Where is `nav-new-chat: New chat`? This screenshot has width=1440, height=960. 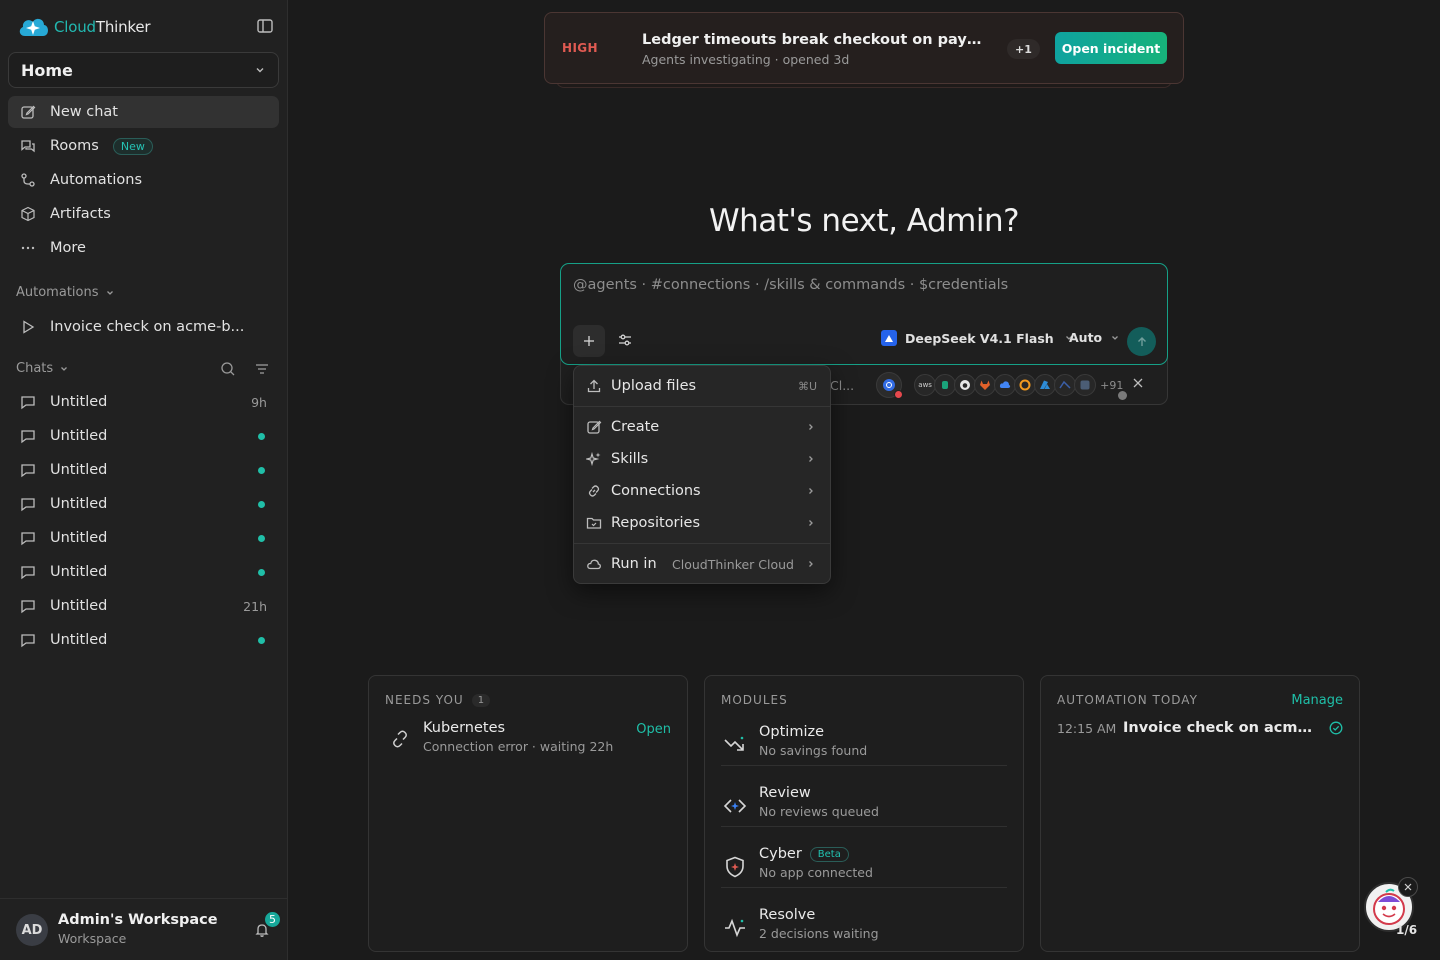
nav-new-chat: New chat is located at coordinates (143, 112).